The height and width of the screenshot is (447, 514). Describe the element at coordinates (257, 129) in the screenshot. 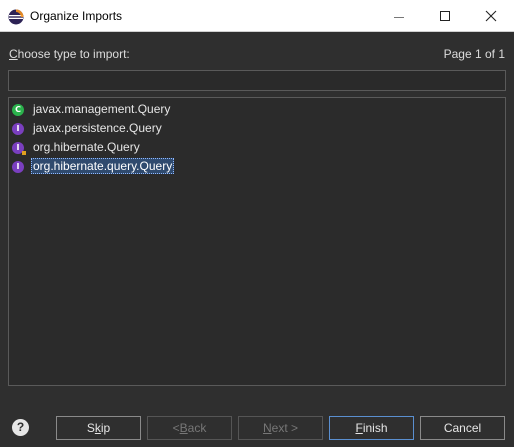

I see `list-item: I javax.persistence.Query` at that location.